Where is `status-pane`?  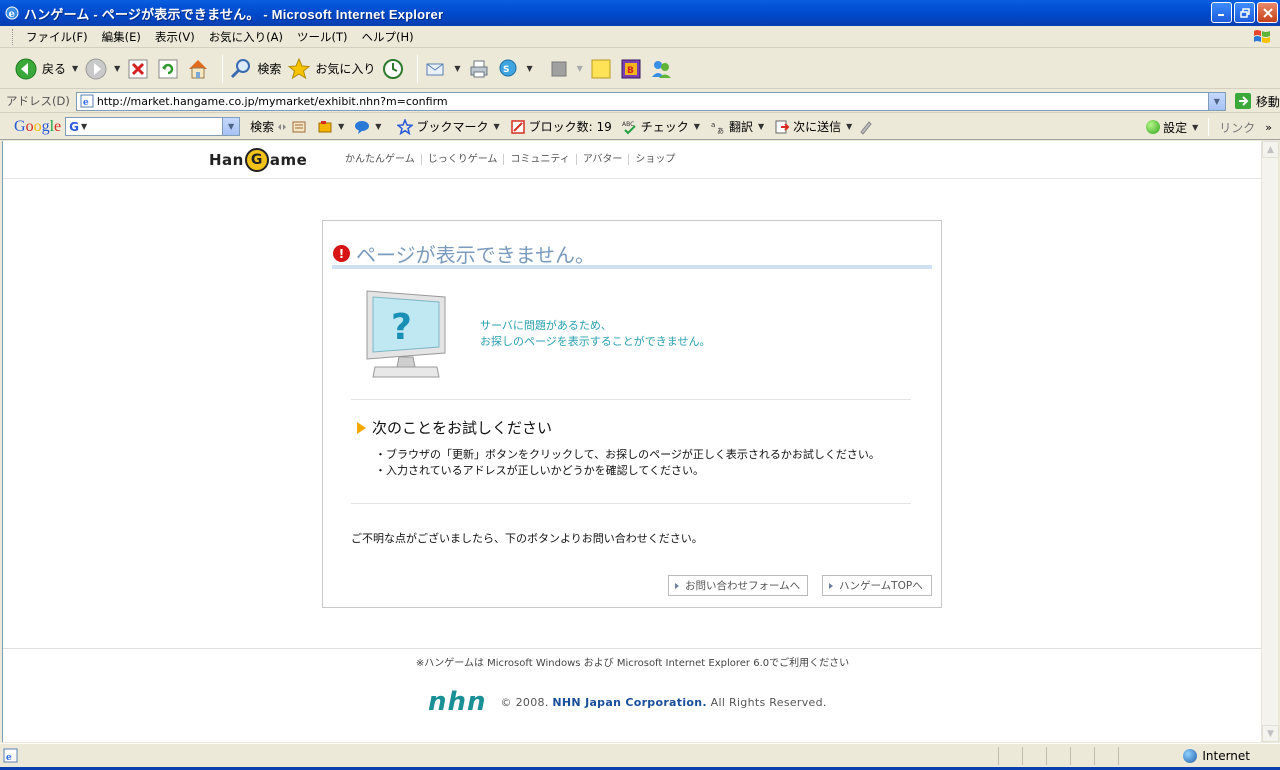
status-pane is located at coordinates (1022, 756).